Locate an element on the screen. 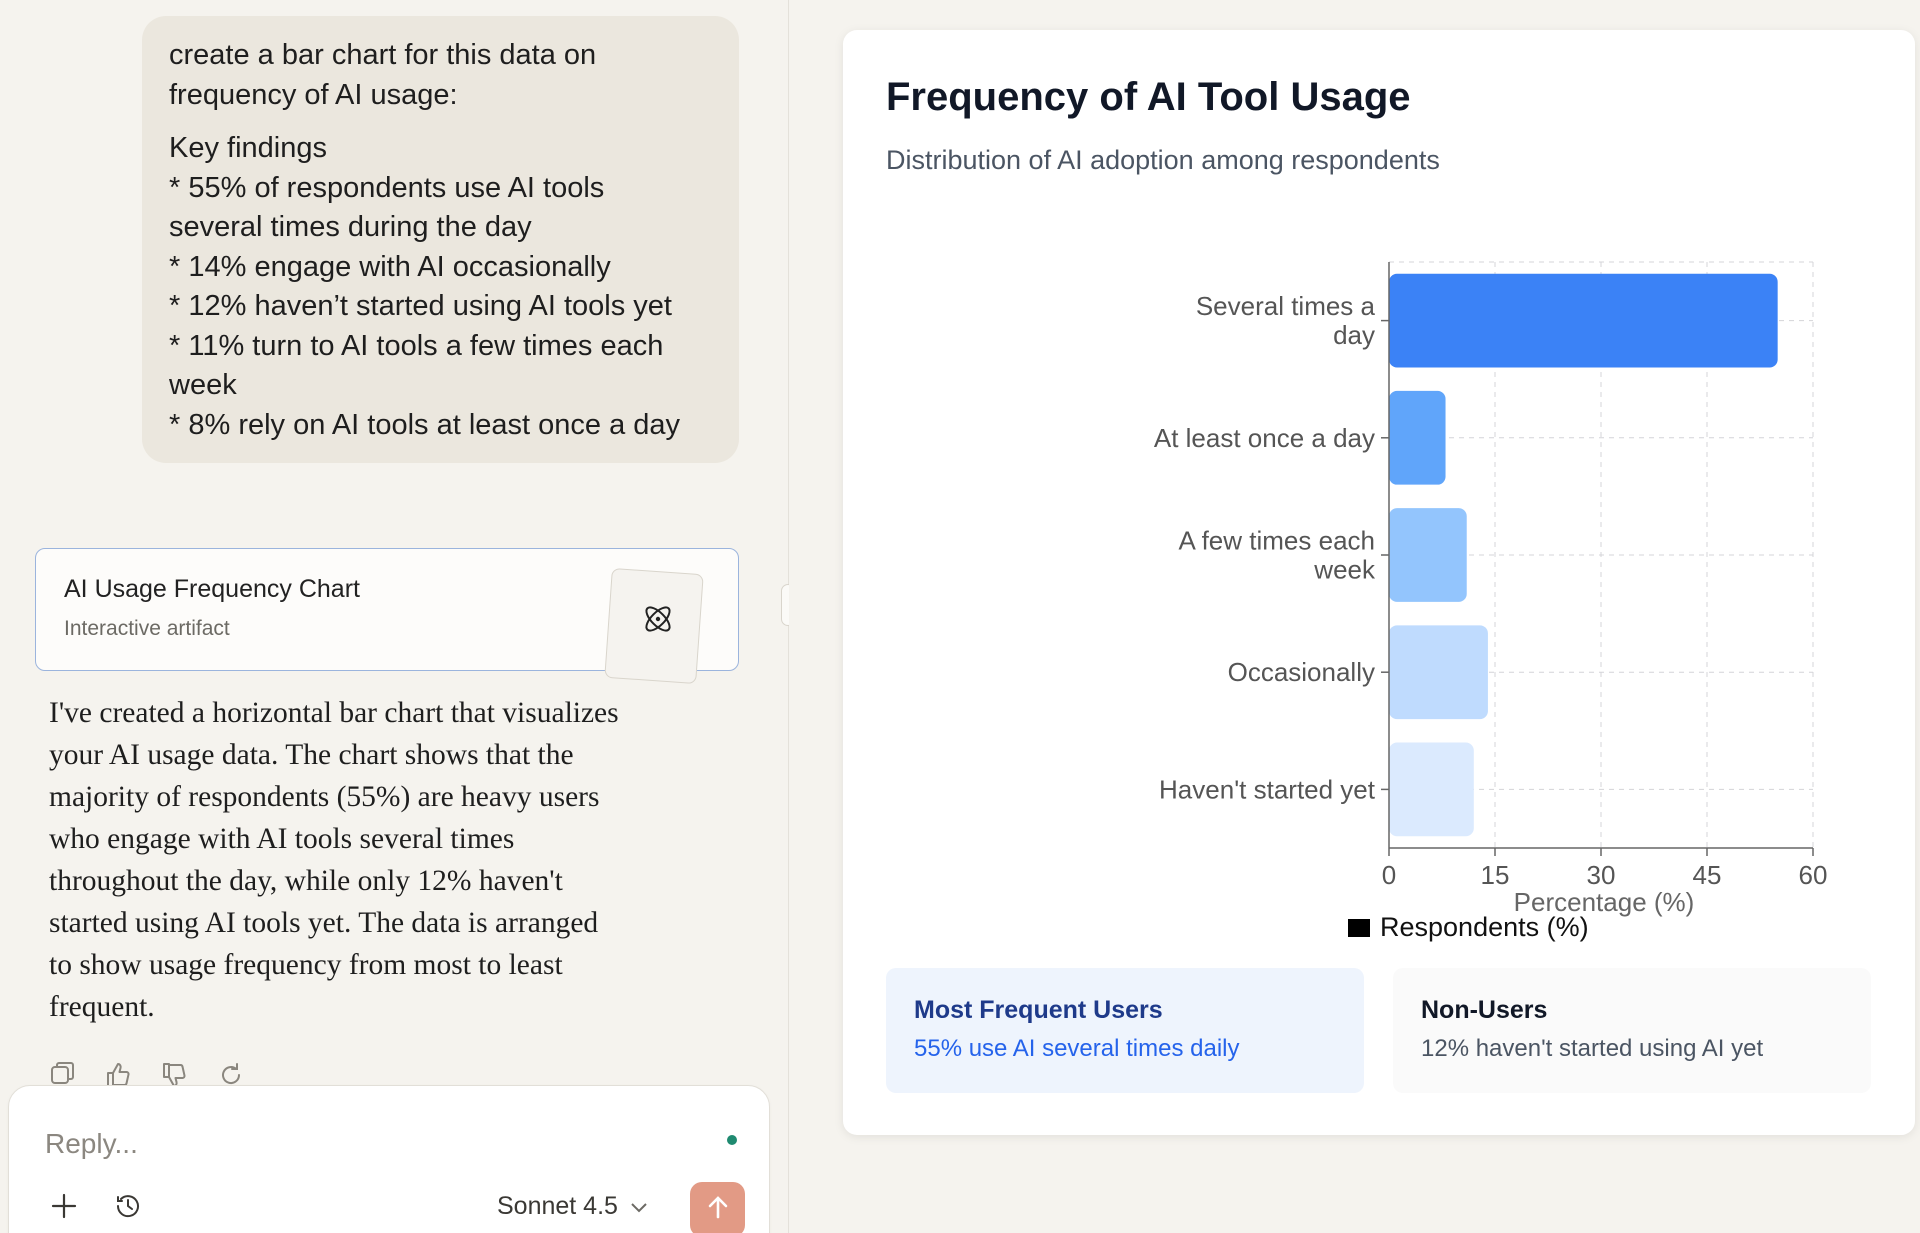 This screenshot has height=1233, width=1920. send-button is located at coordinates (717, 1207).